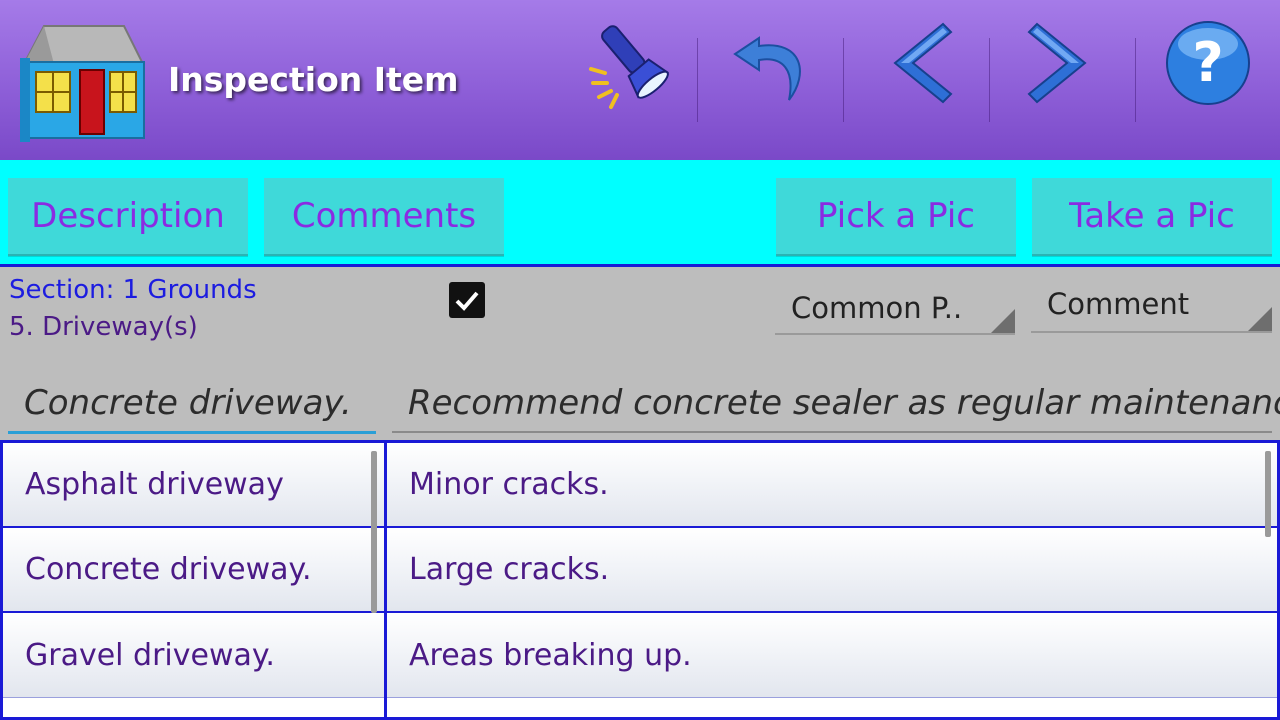 The width and height of the screenshot is (1280, 720). I want to click on item-label: 5. Driveway(s), so click(103, 327).